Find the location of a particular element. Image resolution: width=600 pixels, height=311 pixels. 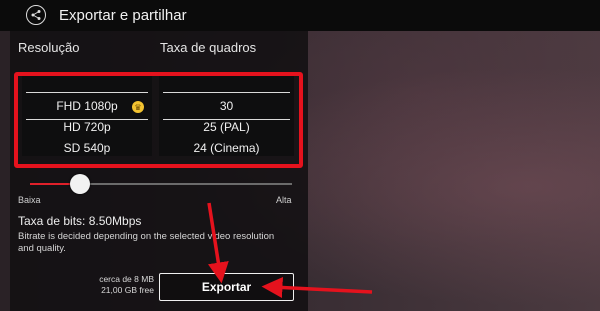

annotation-arrows is located at coordinates (290, 250).